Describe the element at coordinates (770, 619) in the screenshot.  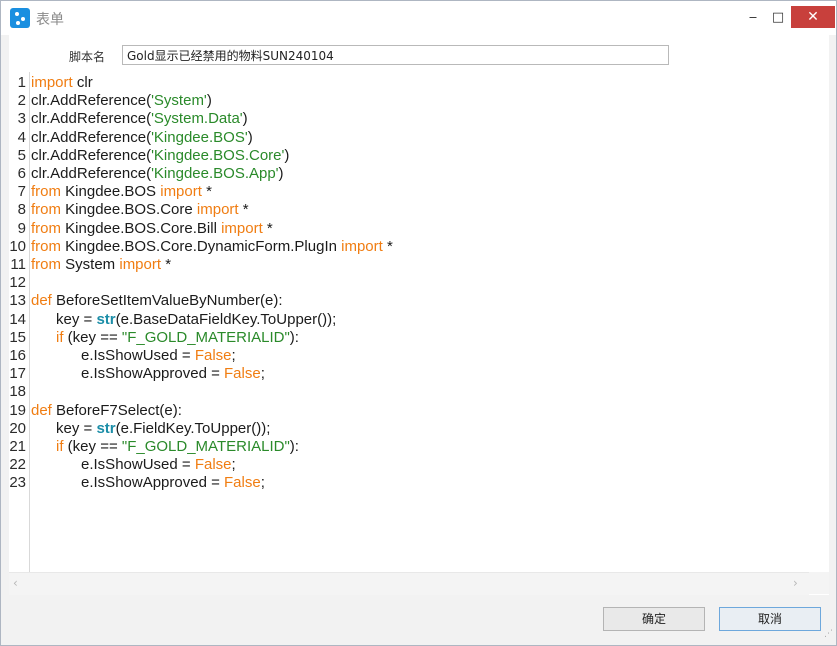
I see `cancel-button: 取消` at that location.